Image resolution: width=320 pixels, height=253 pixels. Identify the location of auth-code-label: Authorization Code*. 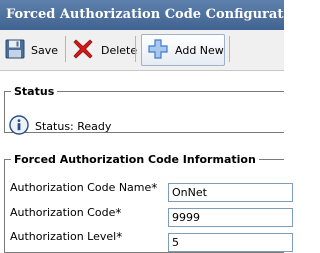
(65, 213).